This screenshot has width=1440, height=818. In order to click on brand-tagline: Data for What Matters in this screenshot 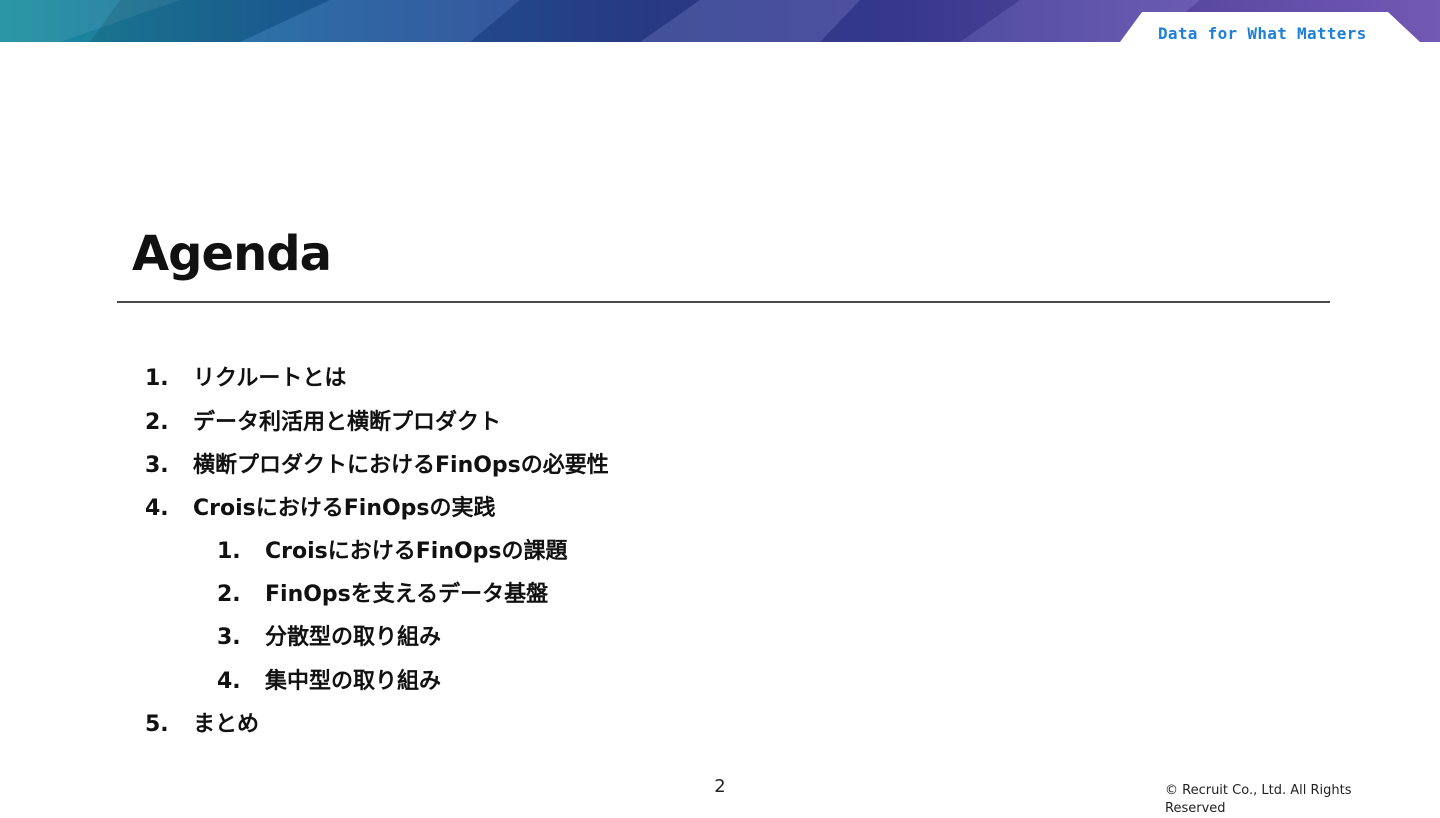, I will do `click(1262, 33)`.